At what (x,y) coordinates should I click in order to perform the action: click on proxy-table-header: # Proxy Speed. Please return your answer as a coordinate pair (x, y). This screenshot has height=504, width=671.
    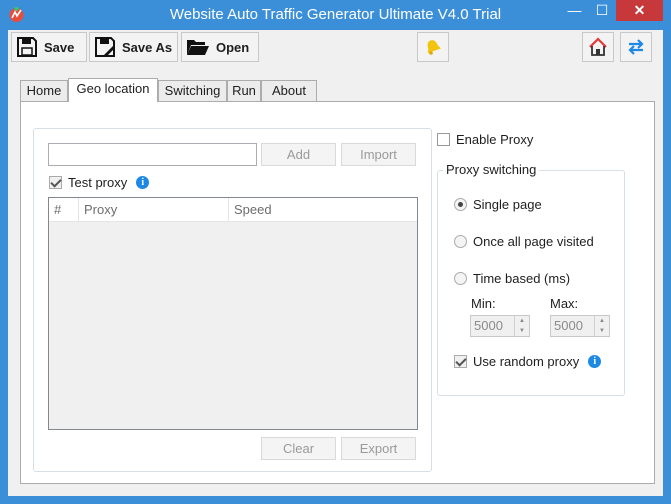
    Looking at the image, I should click on (233, 210).